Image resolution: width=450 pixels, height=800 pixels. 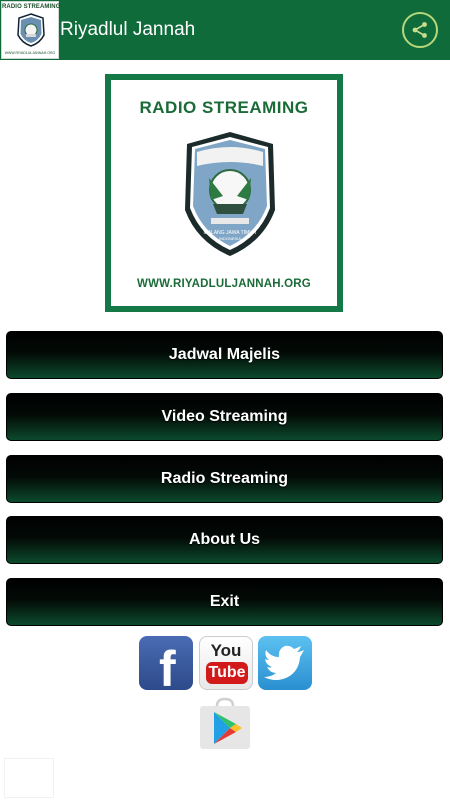 I want to click on app-logo-icon: RADIO STREAMING WWW.RIYADLULJANNAH.ORG, so click(x=31, y=30).